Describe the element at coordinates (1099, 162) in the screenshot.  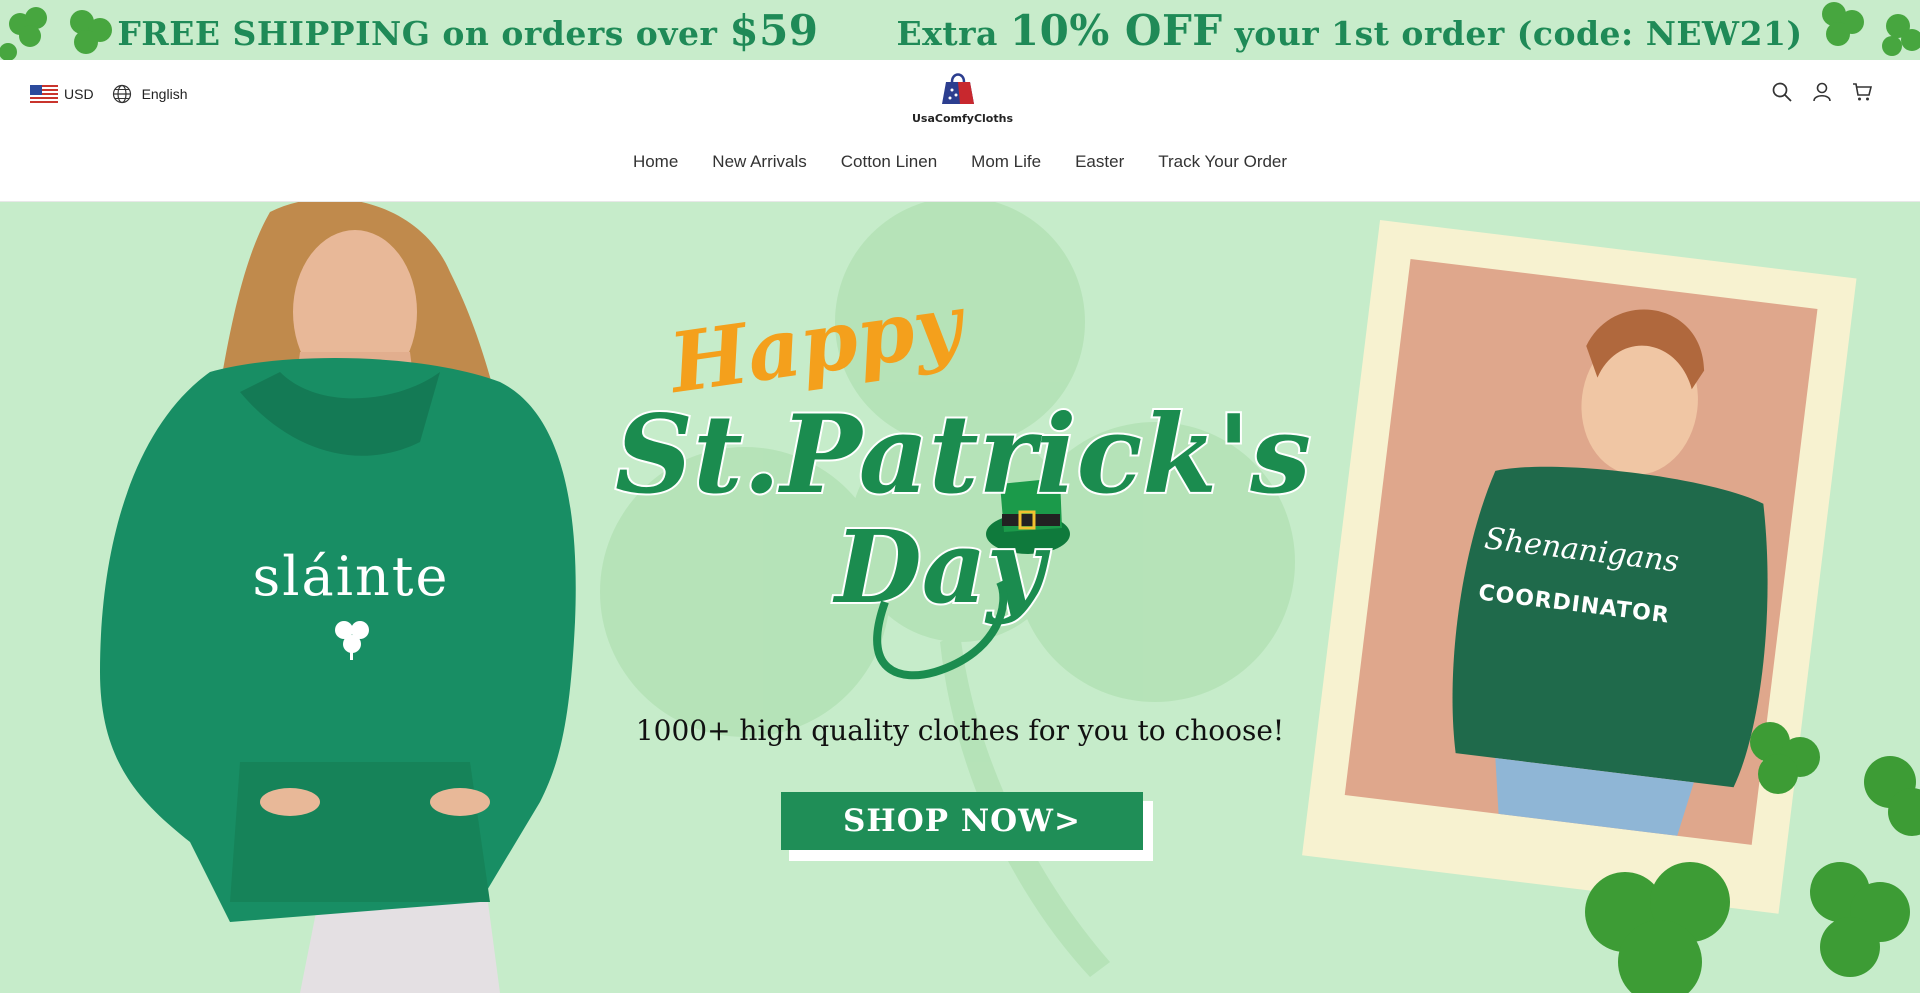
I see `nav-item-easter: Easter` at that location.